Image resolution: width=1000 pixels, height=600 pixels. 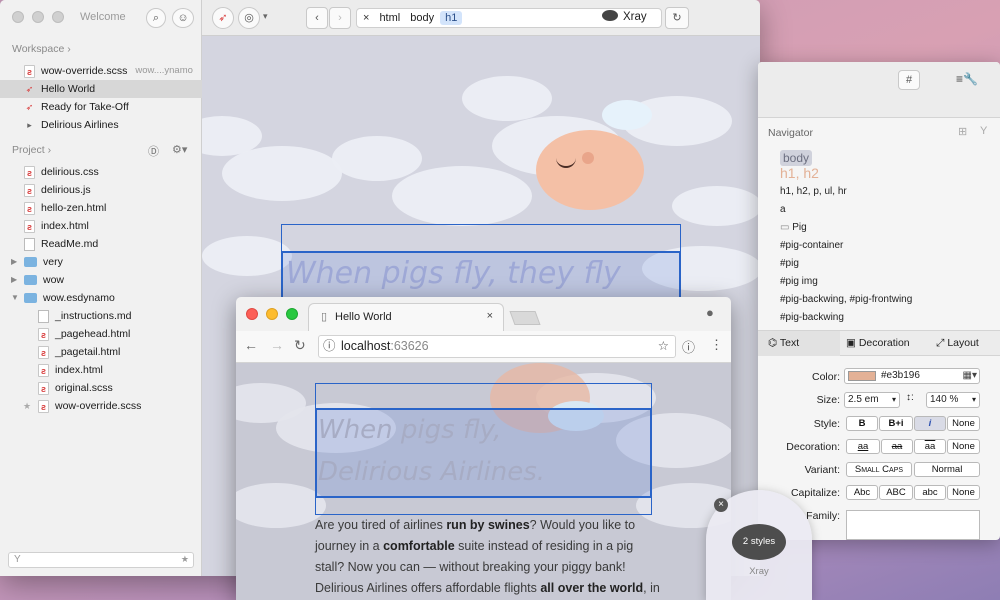 What do you see at coordinates (101, 71) in the screenshot?
I see `workspace-item: ƨ wow-override.scss wow....ynamo` at bounding box center [101, 71].